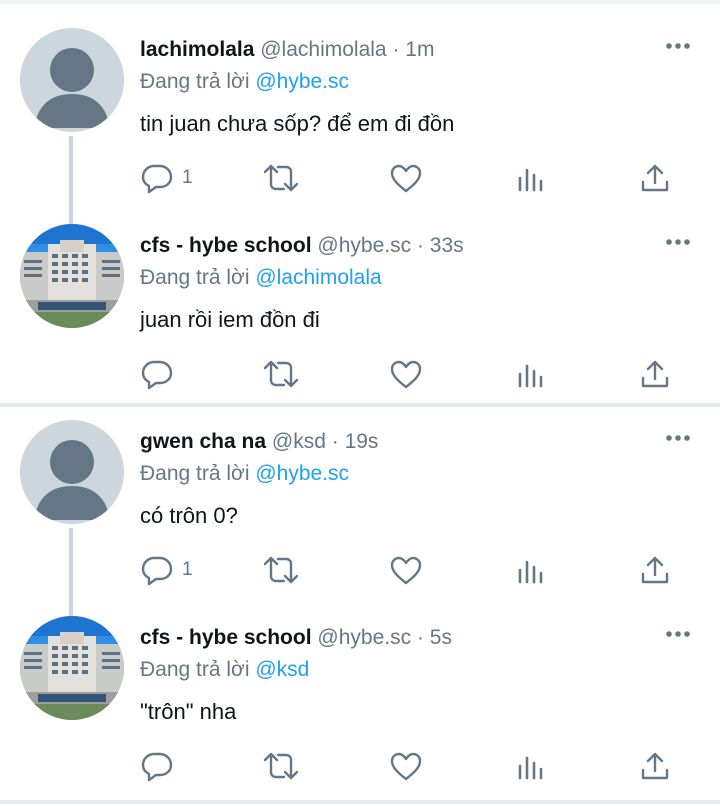  Describe the element at coordinates (188, 711) in the screenshot. I see `tweet-text: "trôn" nha` at that location.